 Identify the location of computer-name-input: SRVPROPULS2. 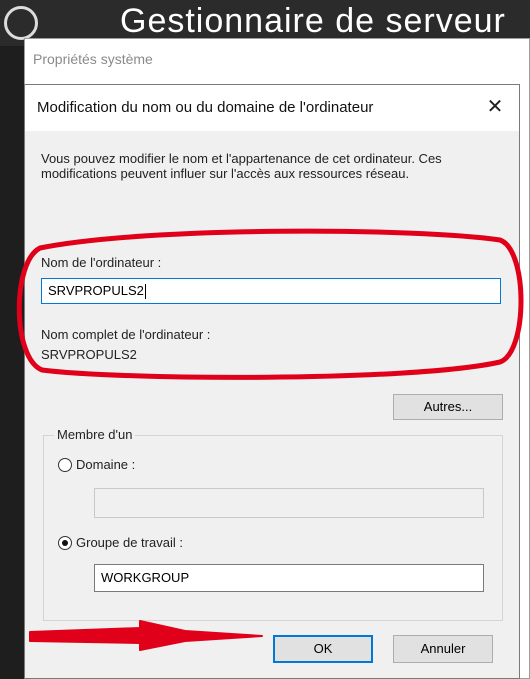
(271, 291).